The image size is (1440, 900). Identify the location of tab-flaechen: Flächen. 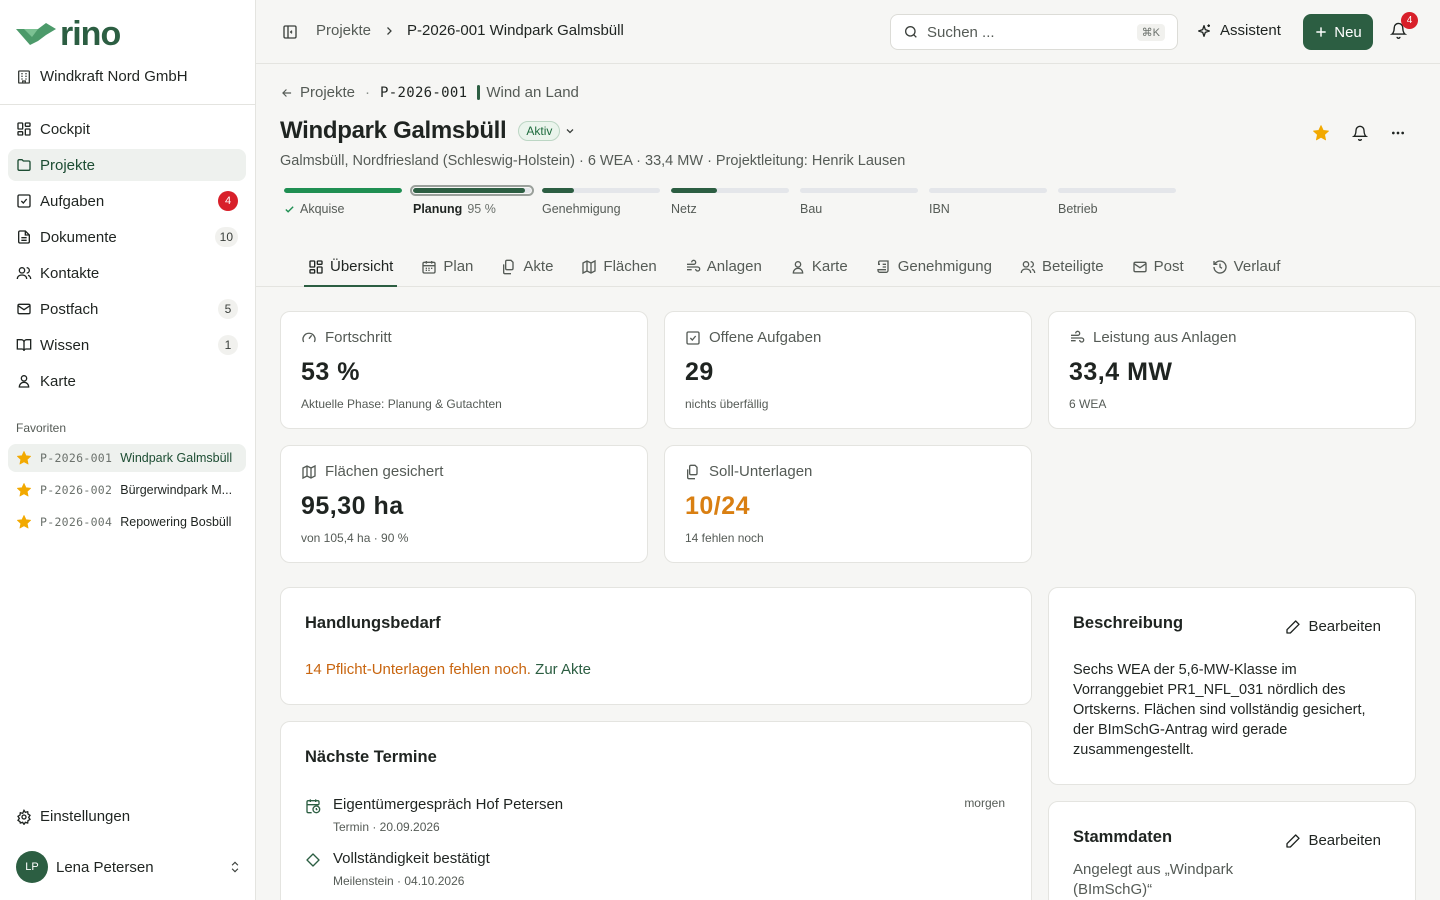
(618, 267).